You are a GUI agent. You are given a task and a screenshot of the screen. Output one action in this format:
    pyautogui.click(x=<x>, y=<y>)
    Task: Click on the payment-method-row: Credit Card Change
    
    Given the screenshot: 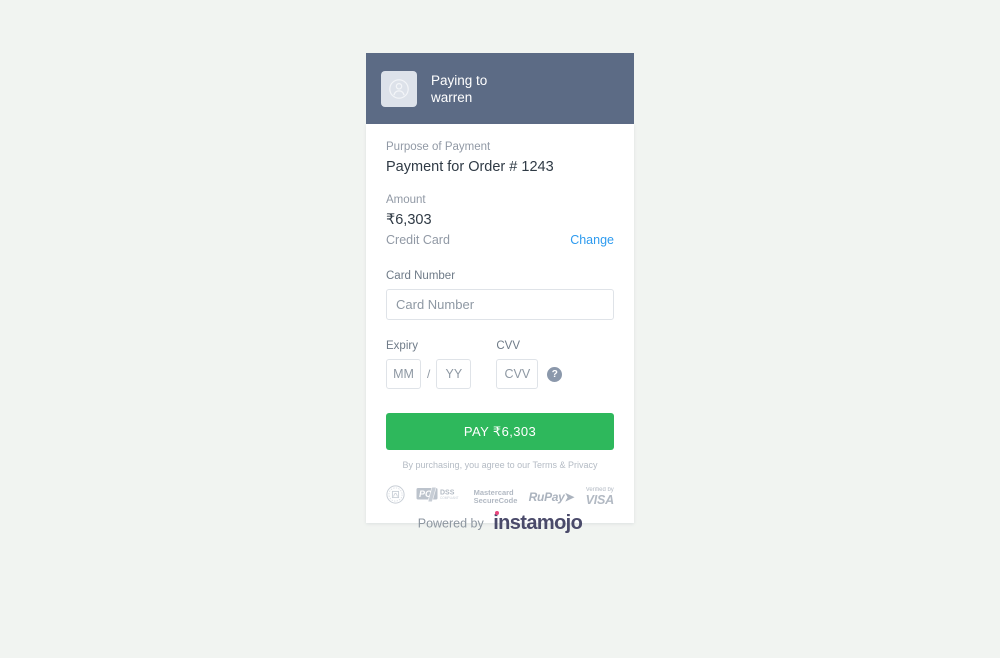 What is the action you would take?
    pyautogui.click(x=500, y=240)
    